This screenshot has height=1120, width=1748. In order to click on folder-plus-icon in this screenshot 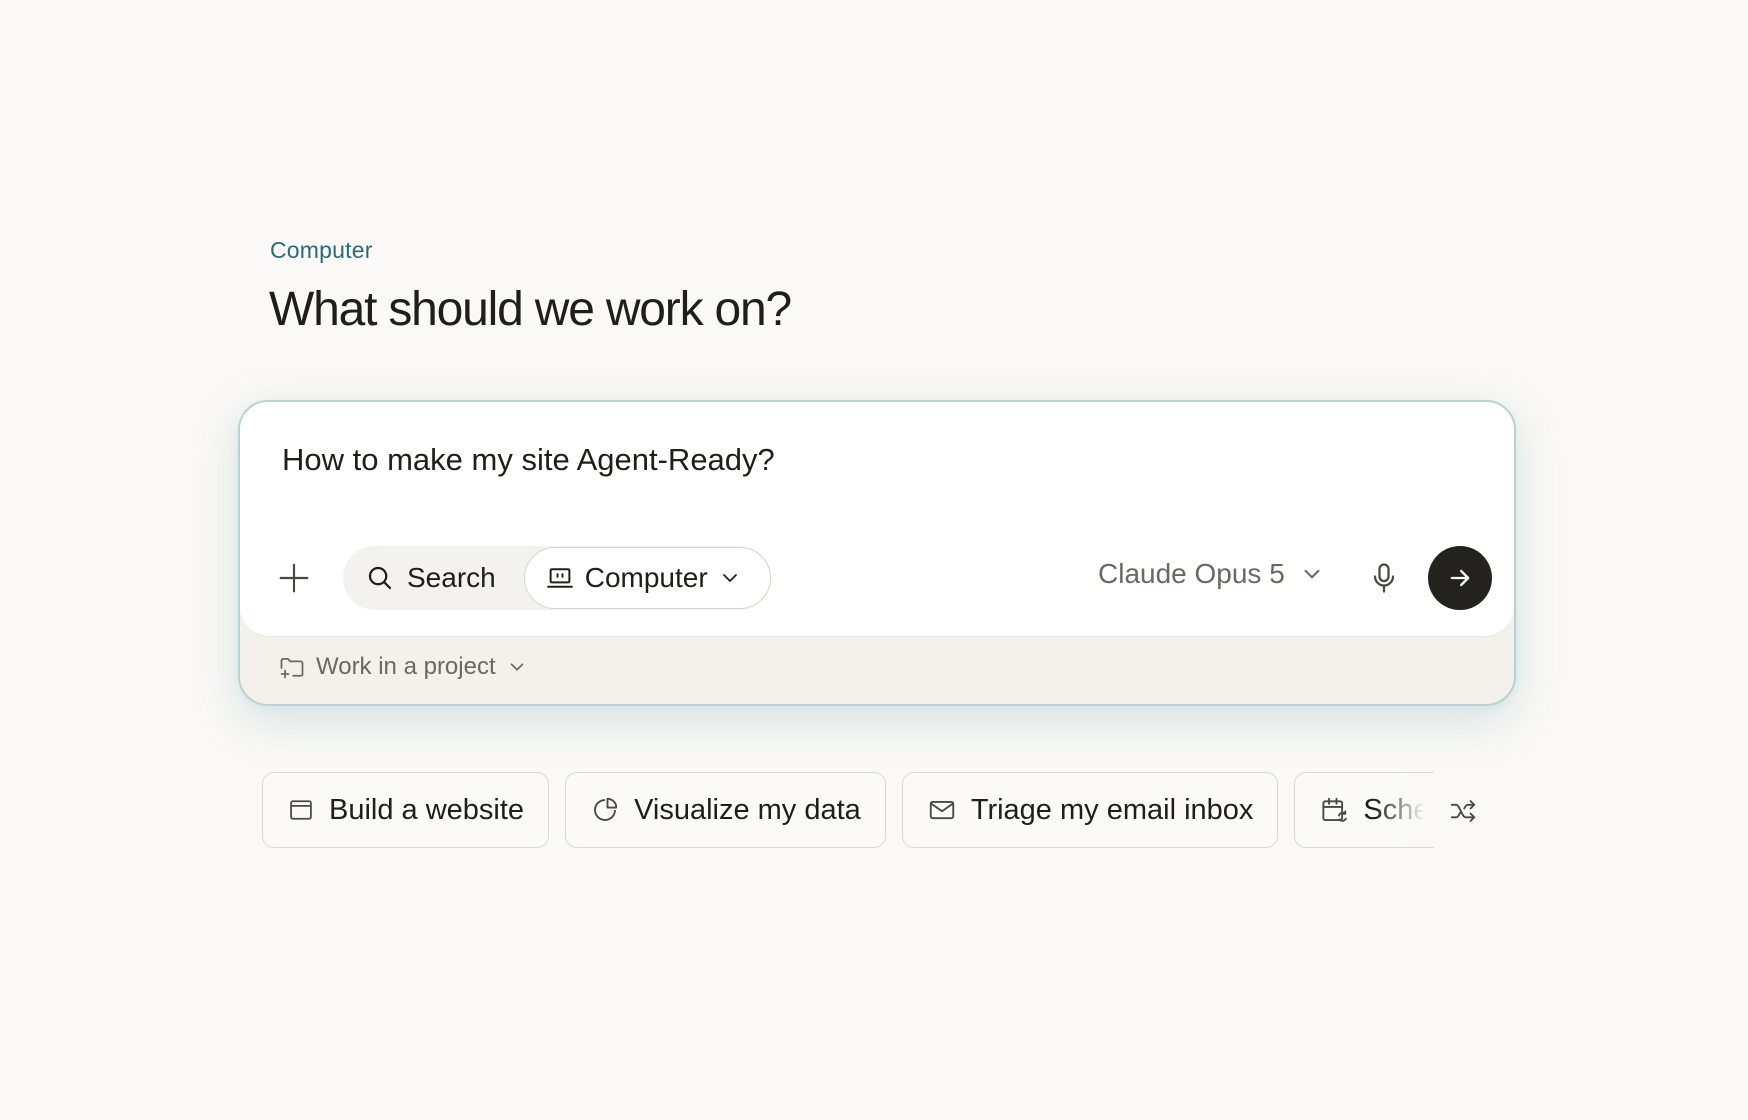, I will do `click(292, 667)`.